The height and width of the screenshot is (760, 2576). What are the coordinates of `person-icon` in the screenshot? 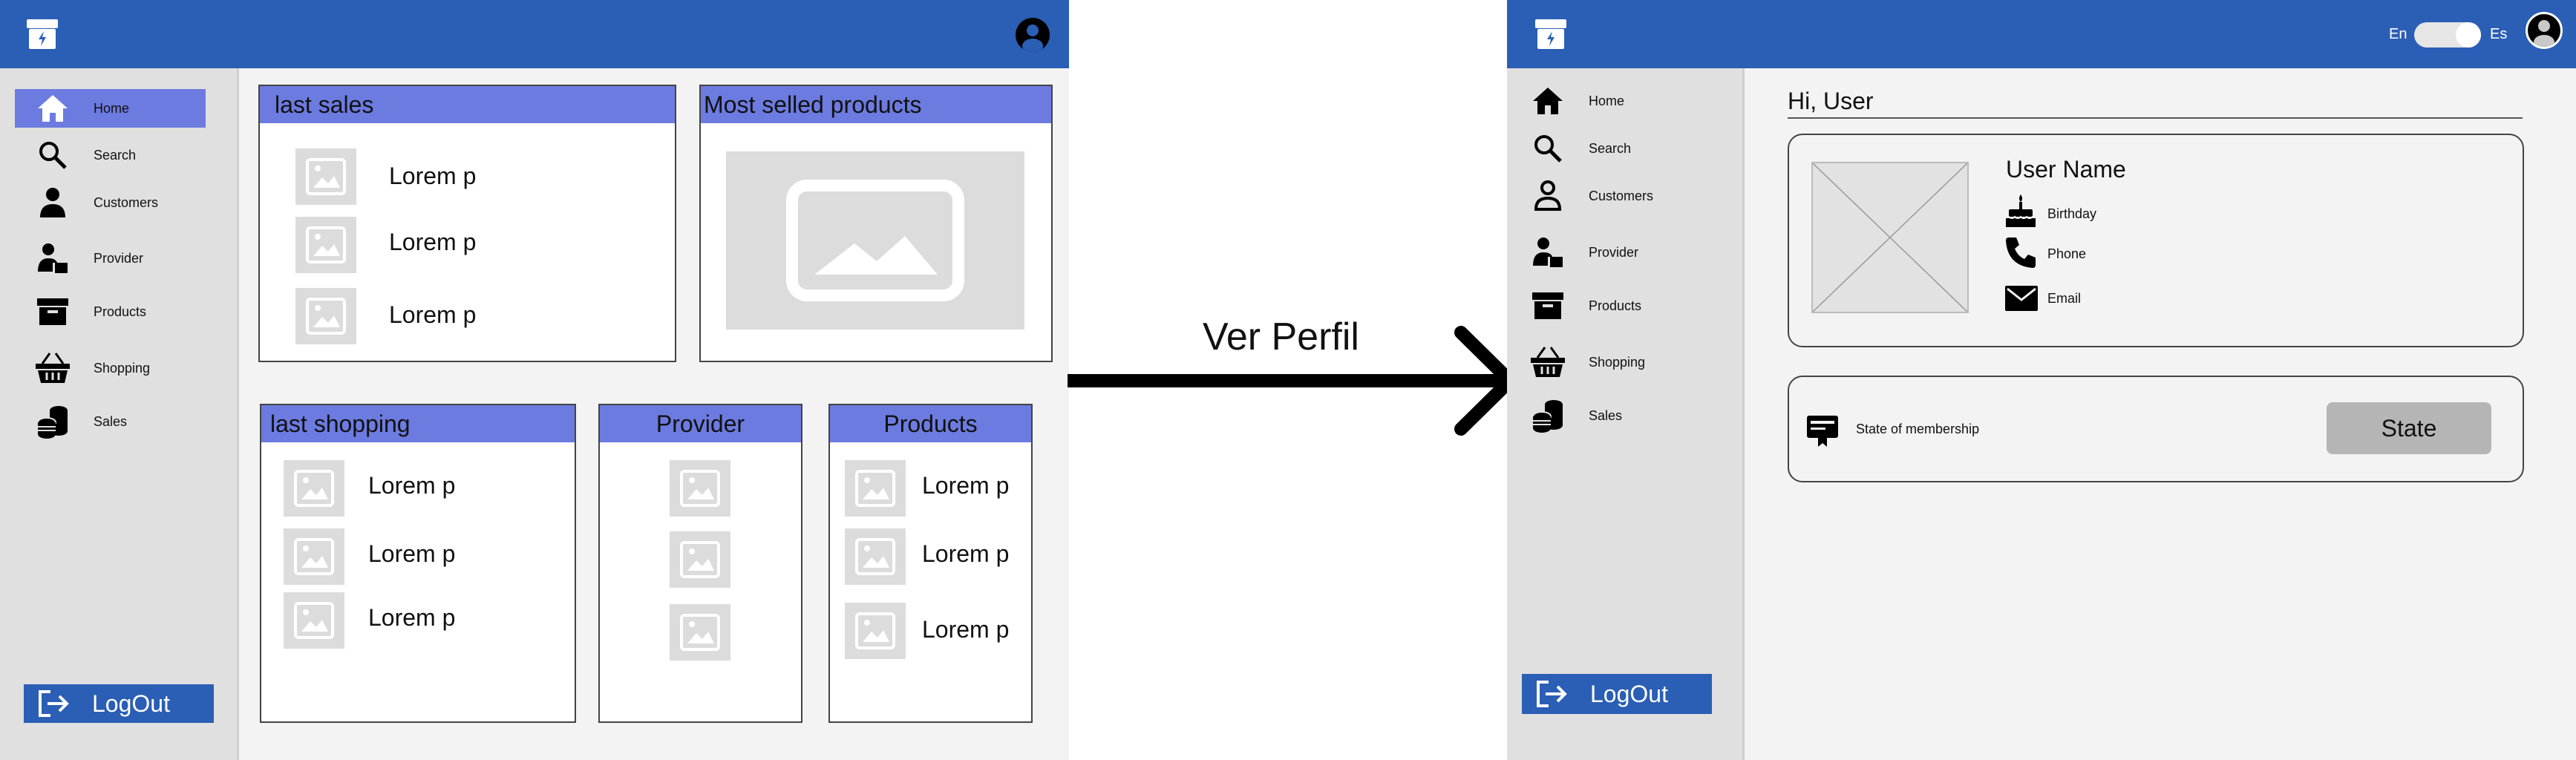 It's located at (52, 203).